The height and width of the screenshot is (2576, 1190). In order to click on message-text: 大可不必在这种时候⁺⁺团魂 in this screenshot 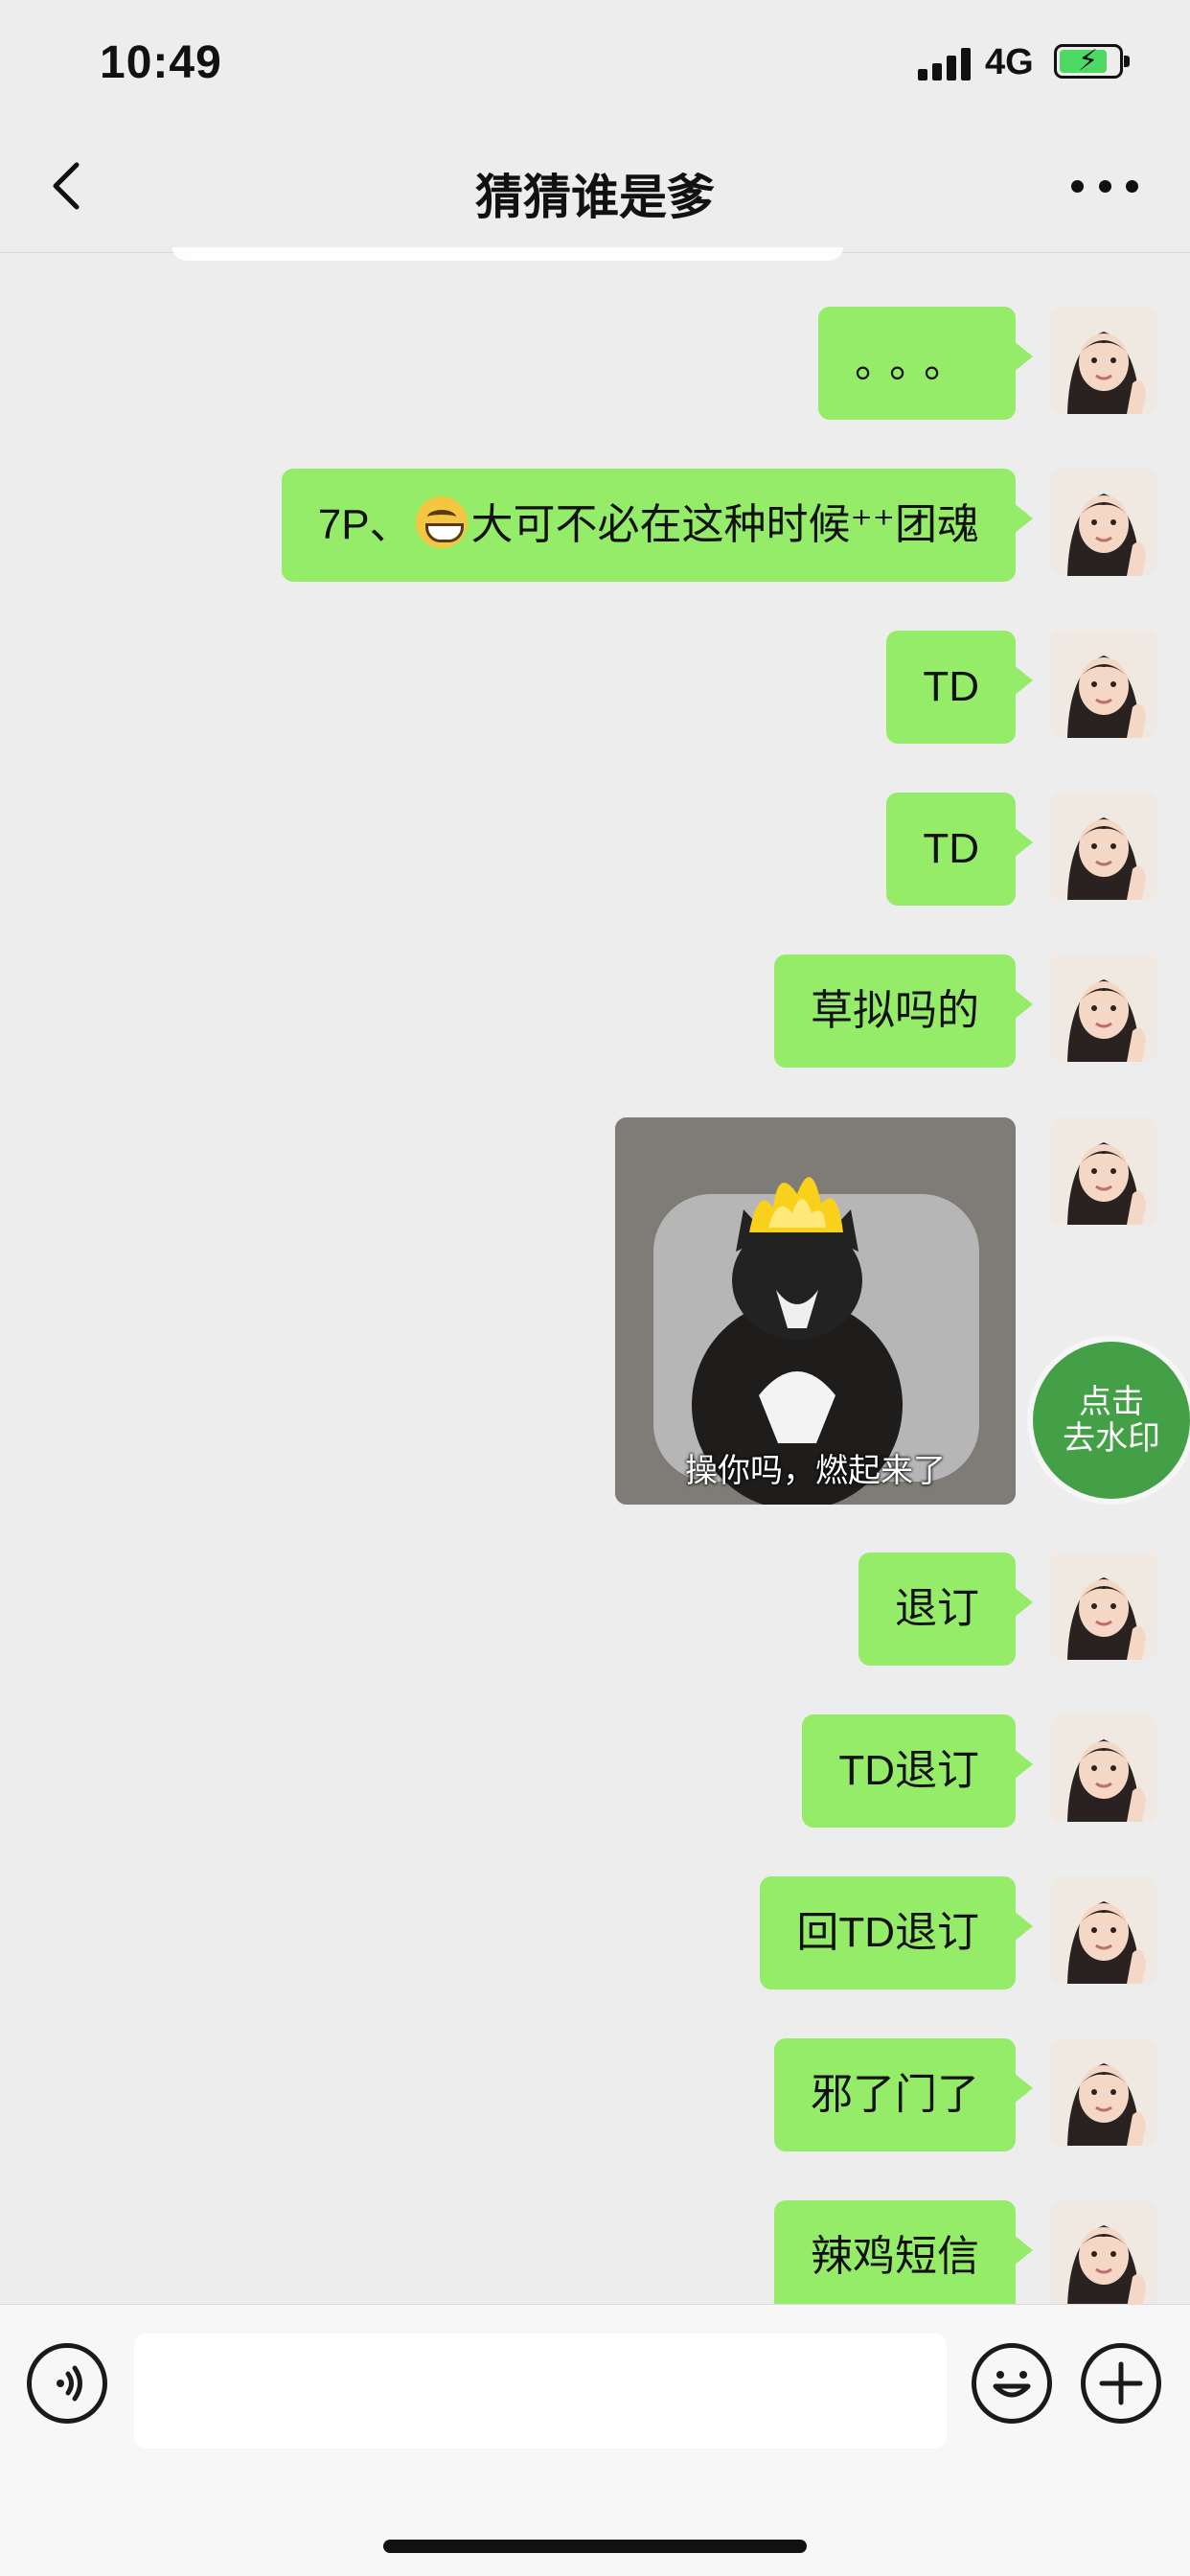, I will do `click(725, 525)`.